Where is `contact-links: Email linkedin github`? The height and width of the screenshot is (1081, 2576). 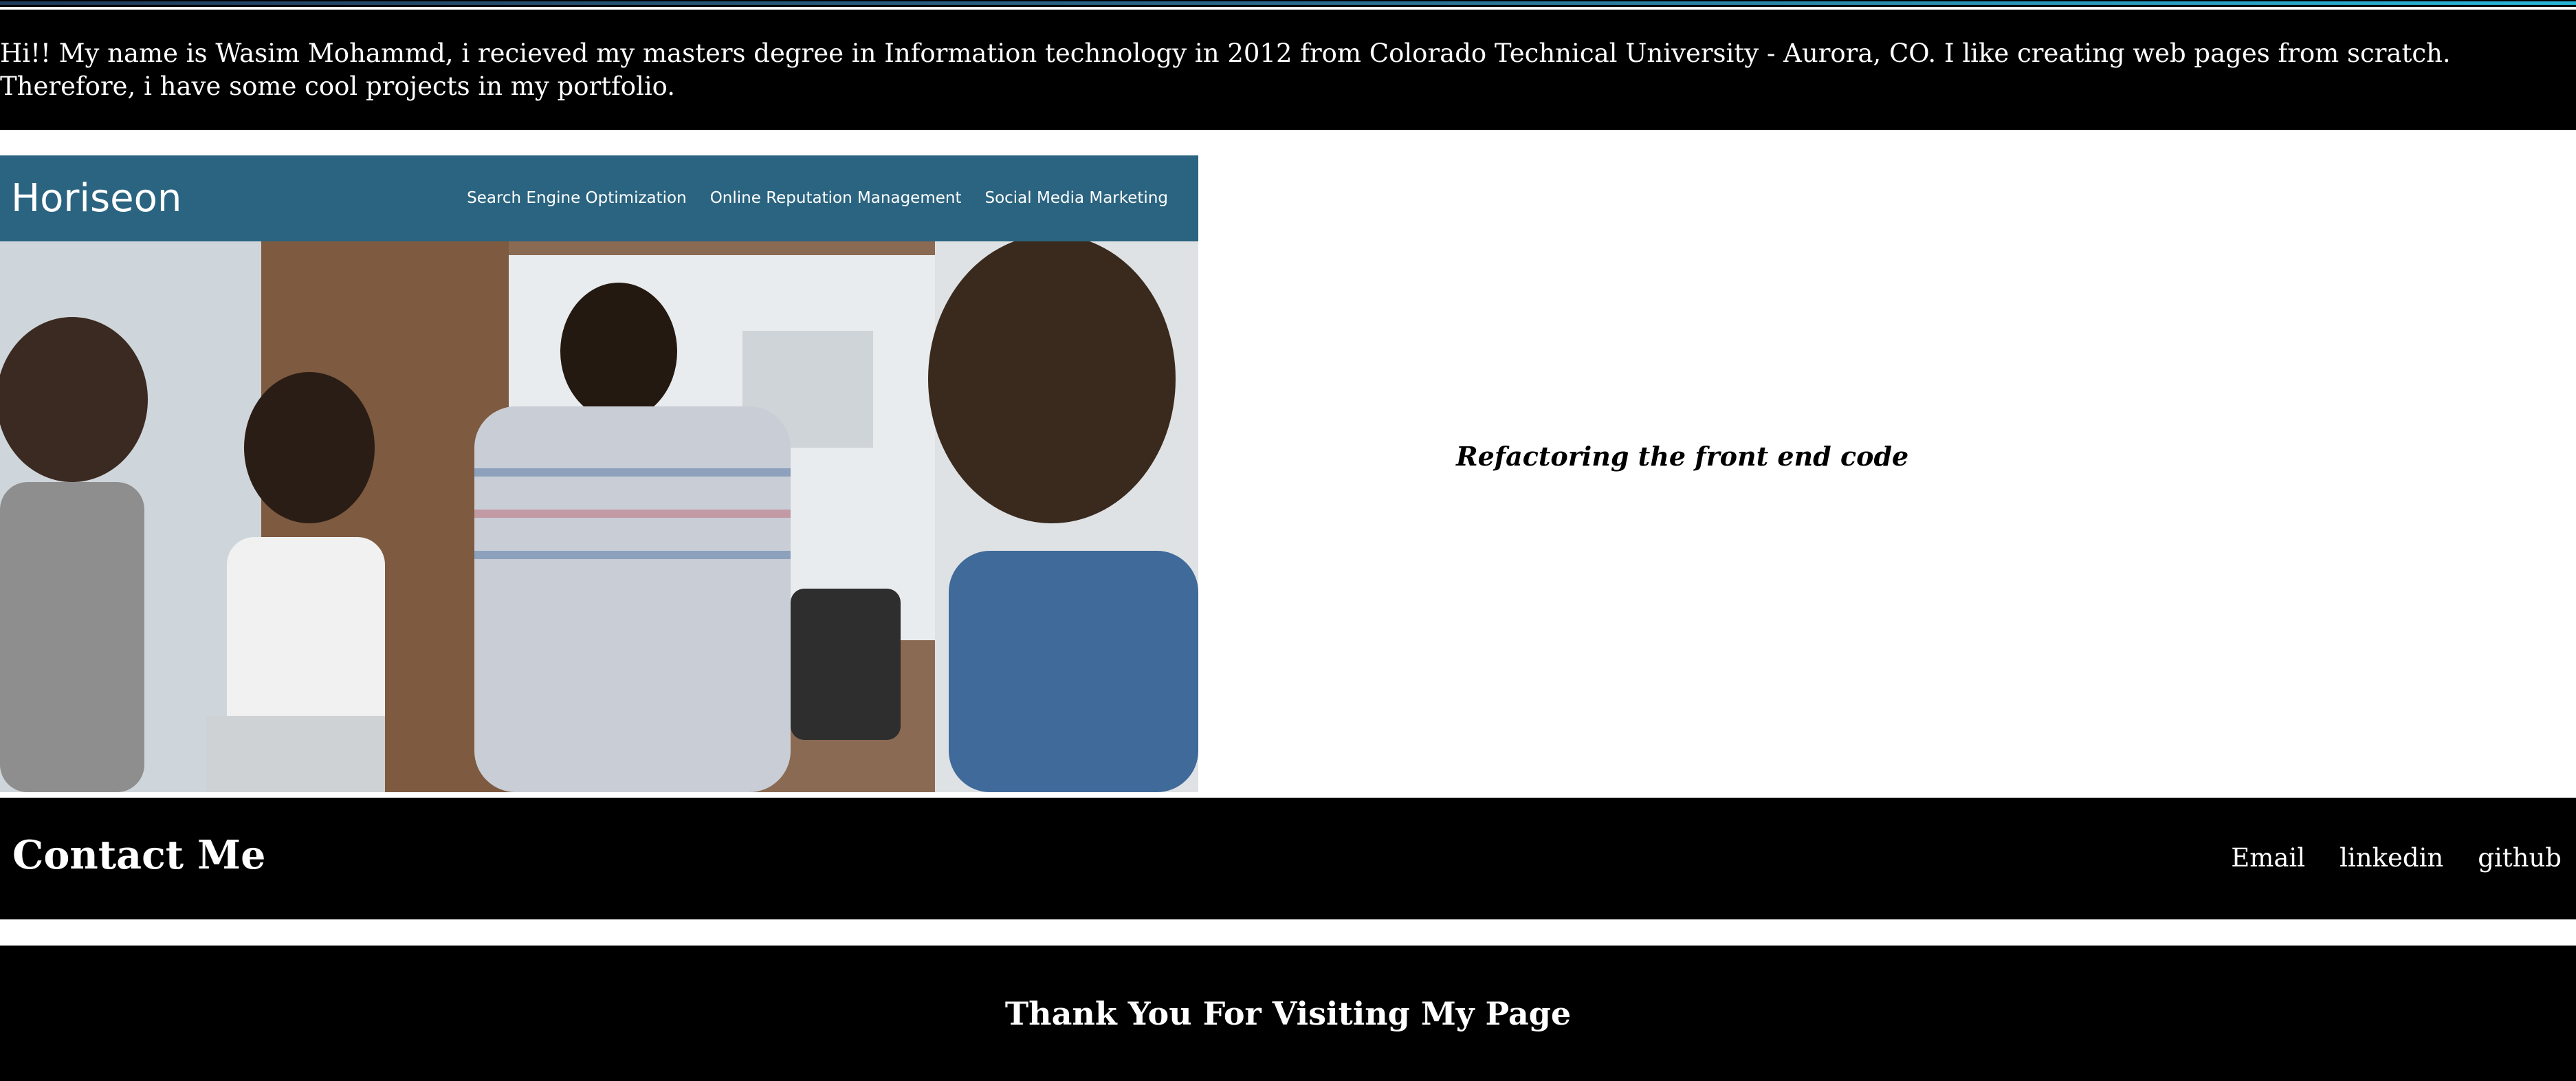
contact-links: Email linkedin github is located at coordinates (2396, 858).